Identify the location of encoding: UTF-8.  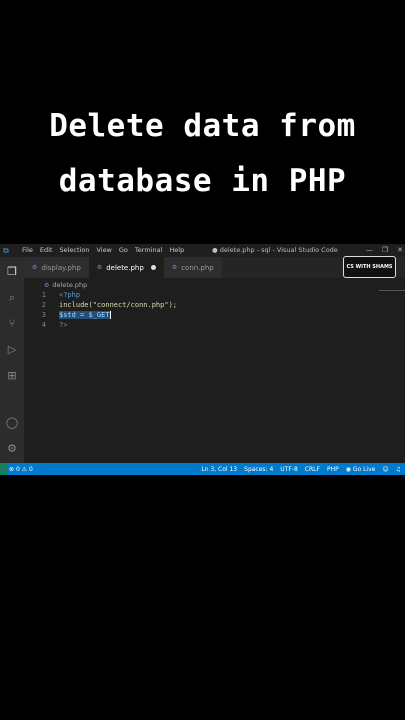
(289, 469).